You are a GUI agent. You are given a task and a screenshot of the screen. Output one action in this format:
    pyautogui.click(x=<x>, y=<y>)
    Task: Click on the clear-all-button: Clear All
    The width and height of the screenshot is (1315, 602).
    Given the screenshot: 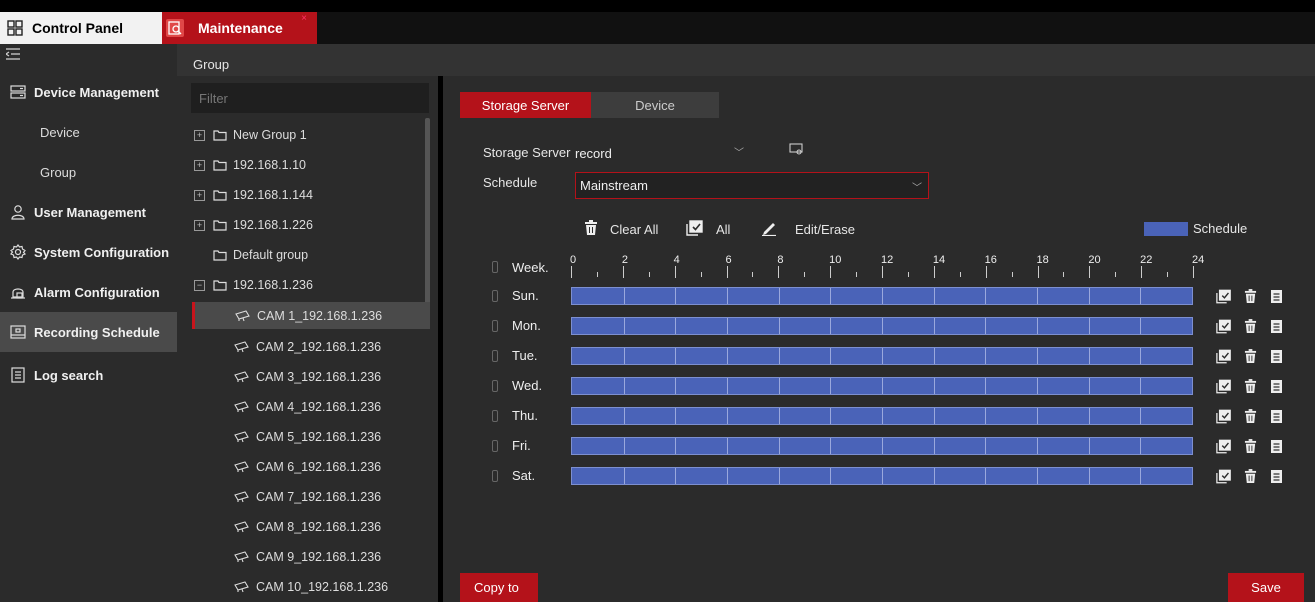 What is the action you would take?
    pyautogui.click(x=621, y=229)
    